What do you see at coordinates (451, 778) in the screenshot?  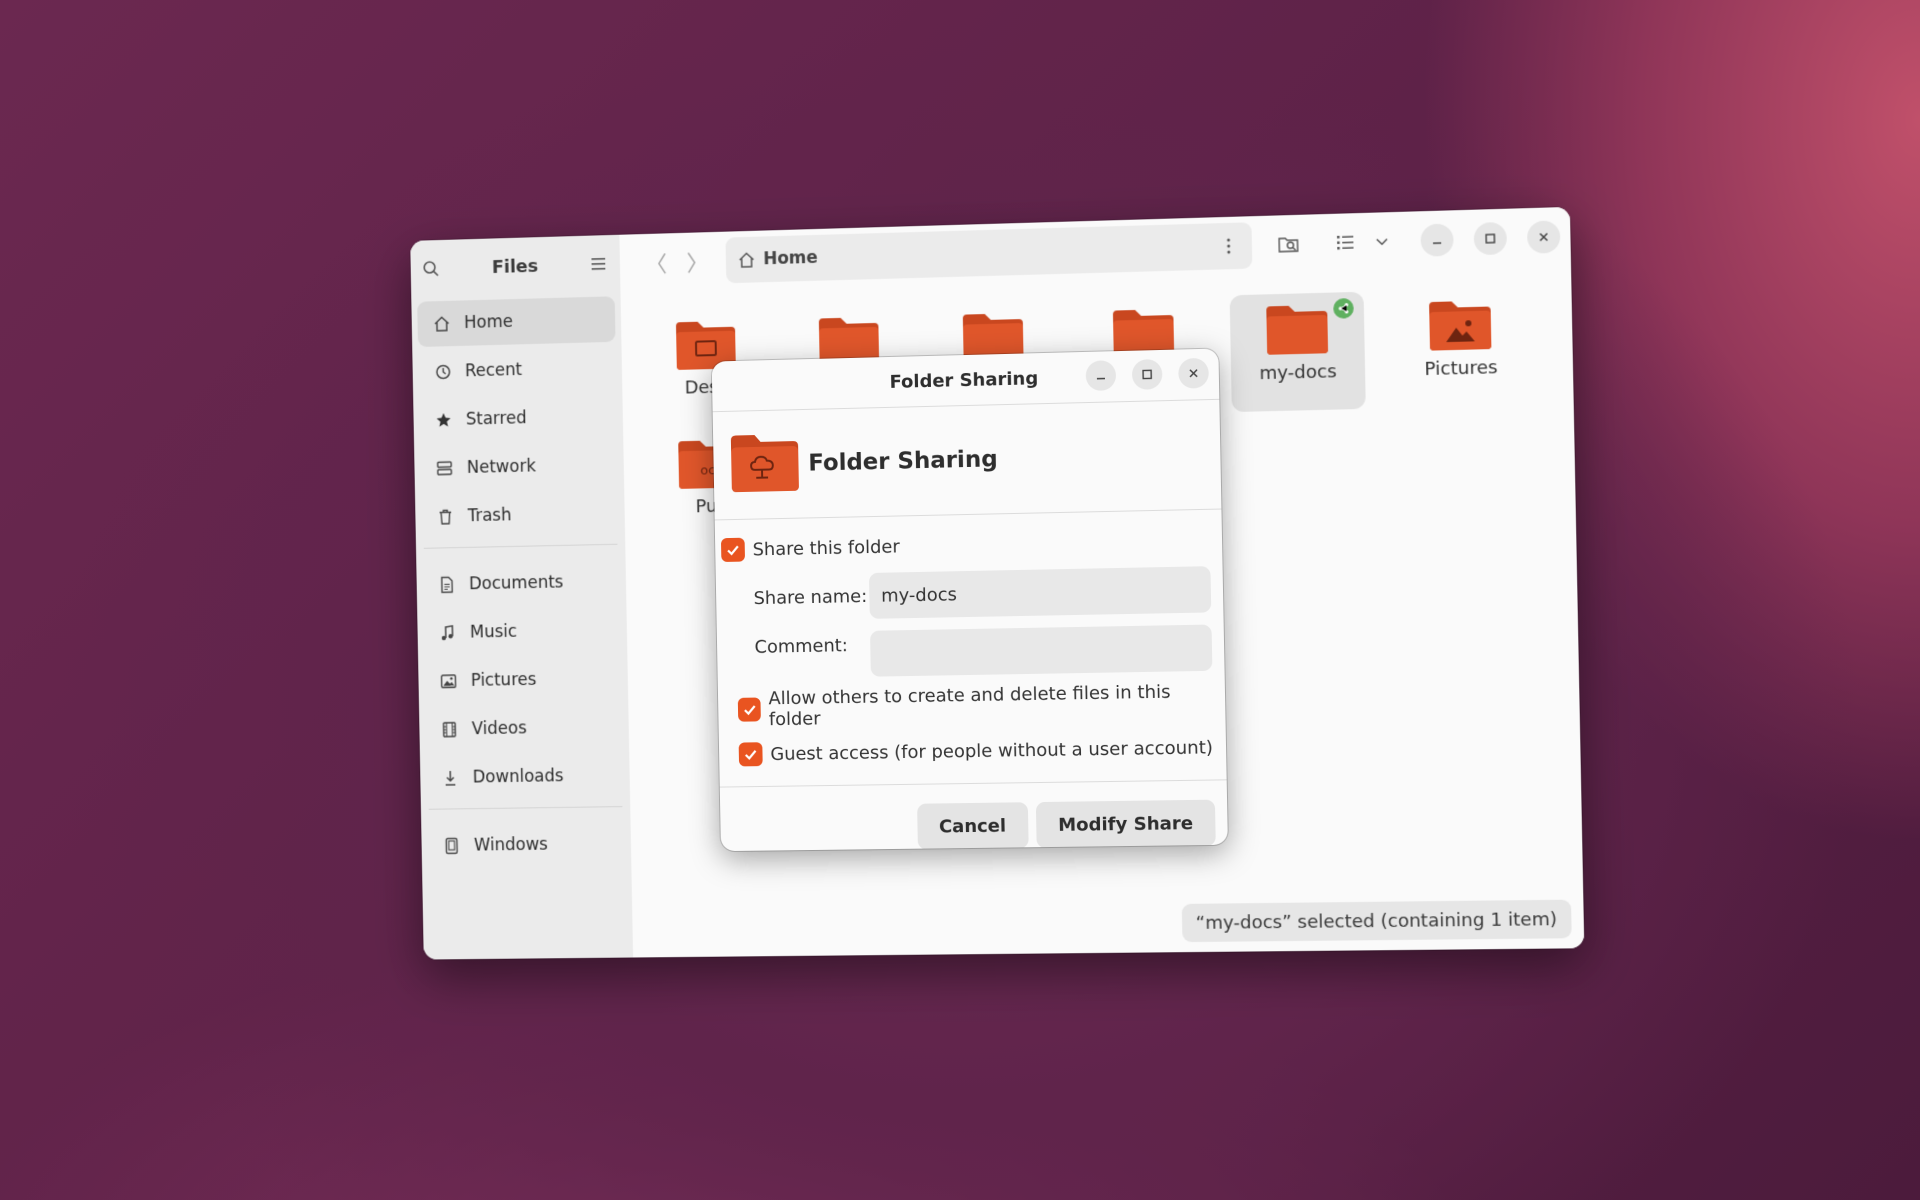 I see `download-icon` at bounding box center [451, 778].